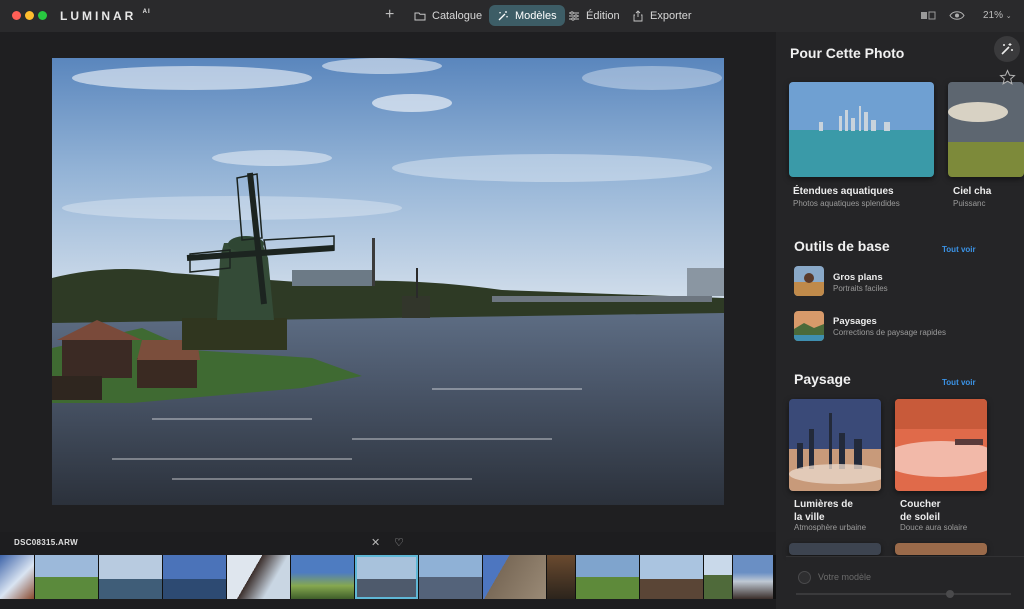 The width and height of the screenshot is (1024, 609). Describe the element at coordinates (842, 246) in the screenshot. I see `section-title-basic-tools: Outils de base` at that location.